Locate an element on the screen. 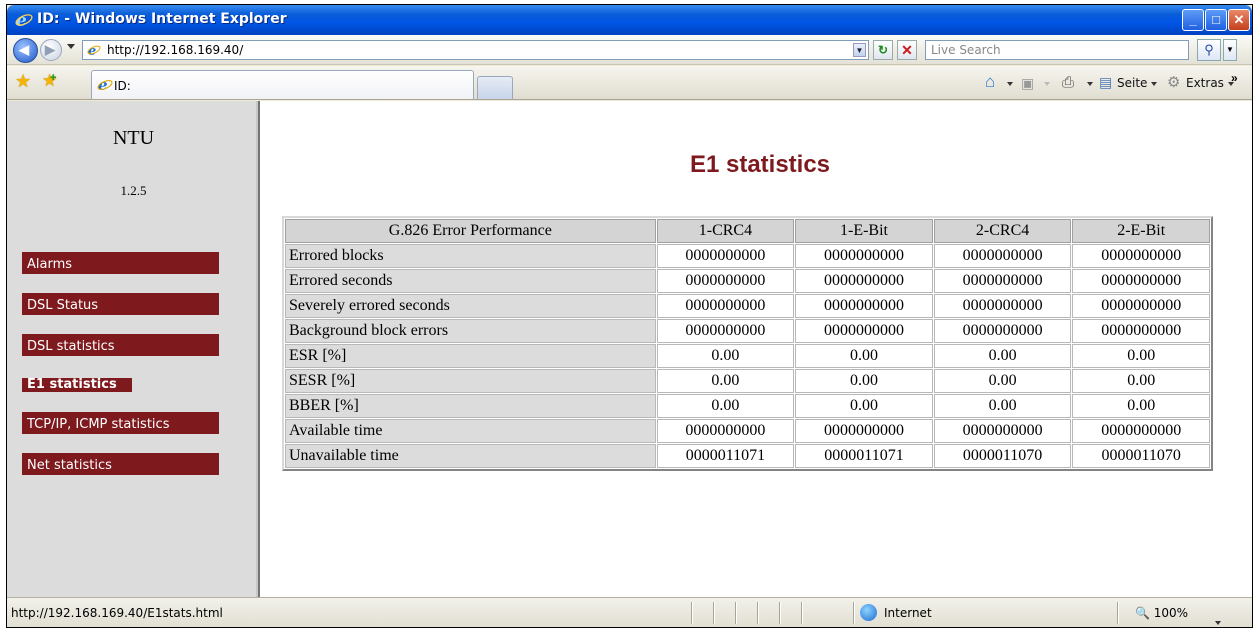 The width and height of the screenshot is (1257, 630). back-button: ◀ is located at coordinates (25, 50).